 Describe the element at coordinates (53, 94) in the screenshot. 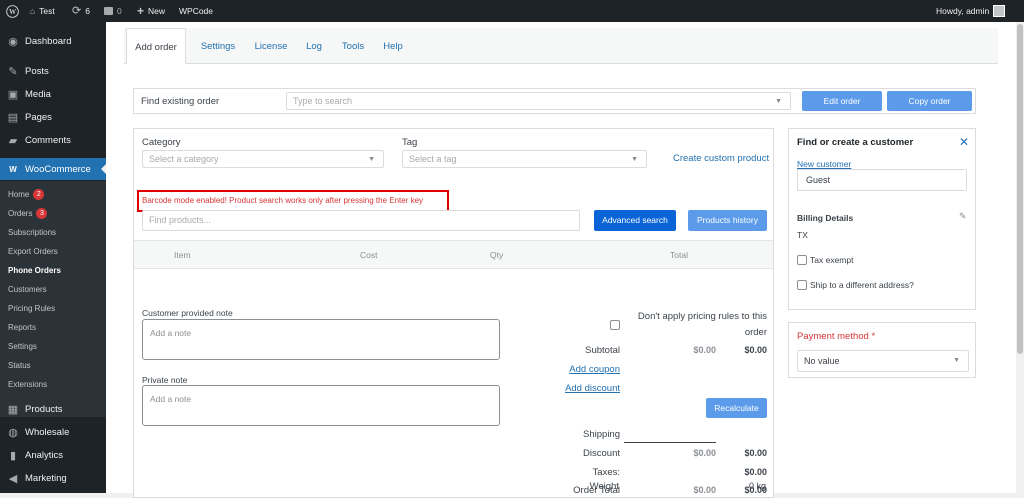

I see `menu-media: ▣ Media` at that location.